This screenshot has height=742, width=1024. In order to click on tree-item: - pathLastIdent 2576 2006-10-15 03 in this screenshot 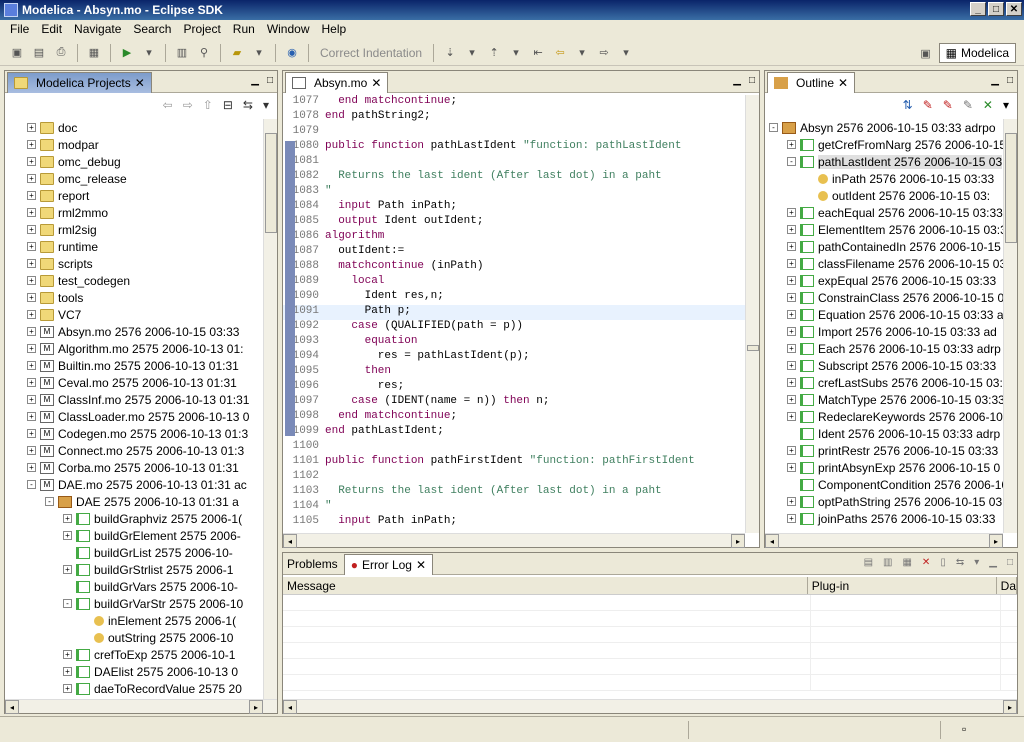, I will do `click(884, 161)`.